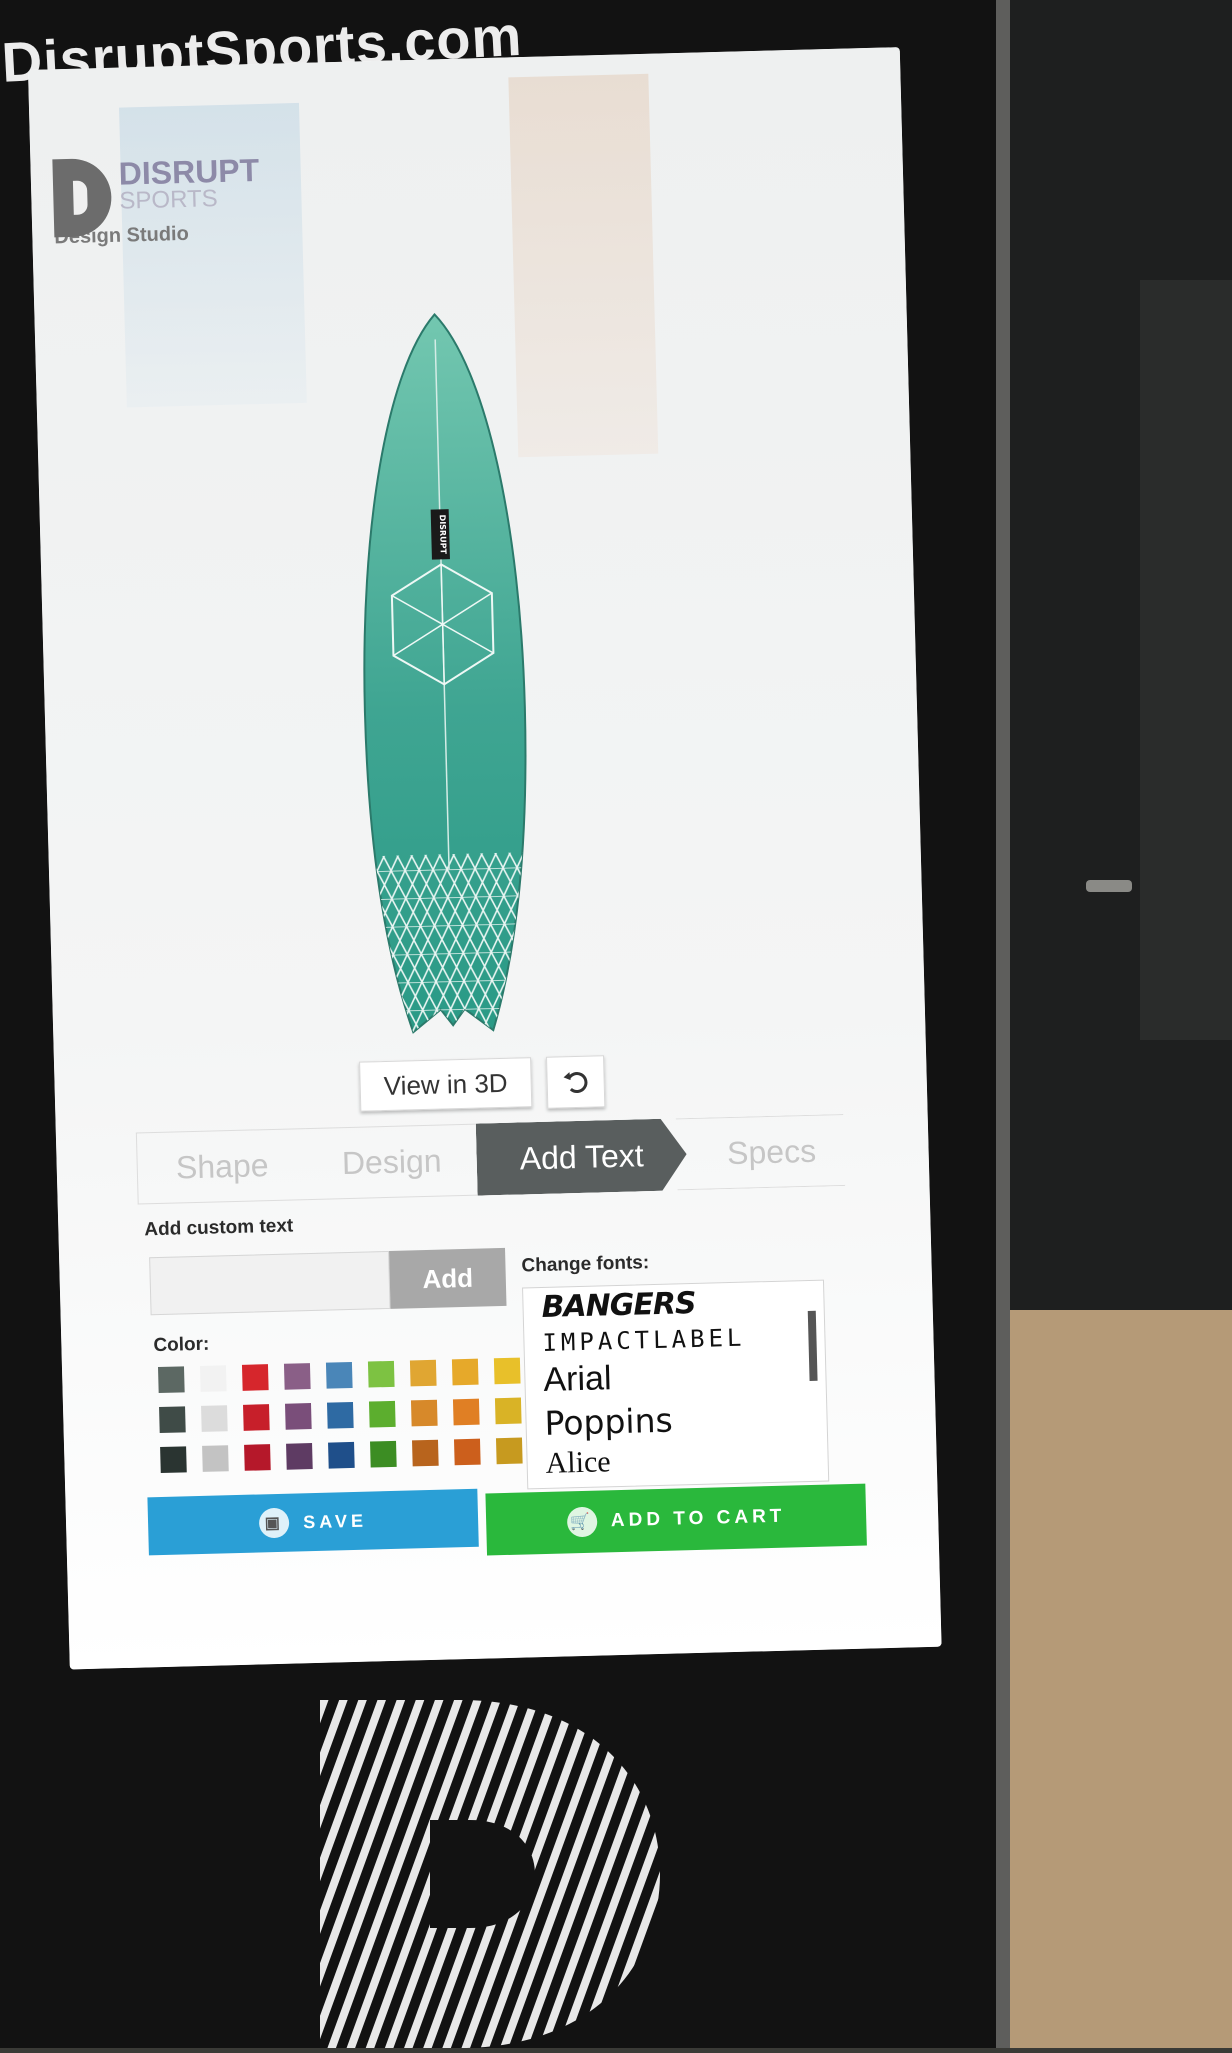  I want to click on add-to-cart-label: ADD TO CART, so click(698, 1518).